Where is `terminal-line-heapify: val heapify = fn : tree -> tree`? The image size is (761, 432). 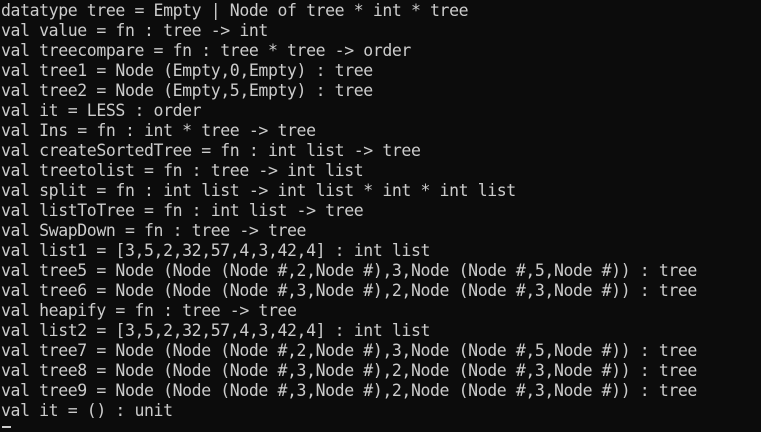 terminal-line-heapify: val heapify = fn : tree -> tree is located at coordinates (149, 310).